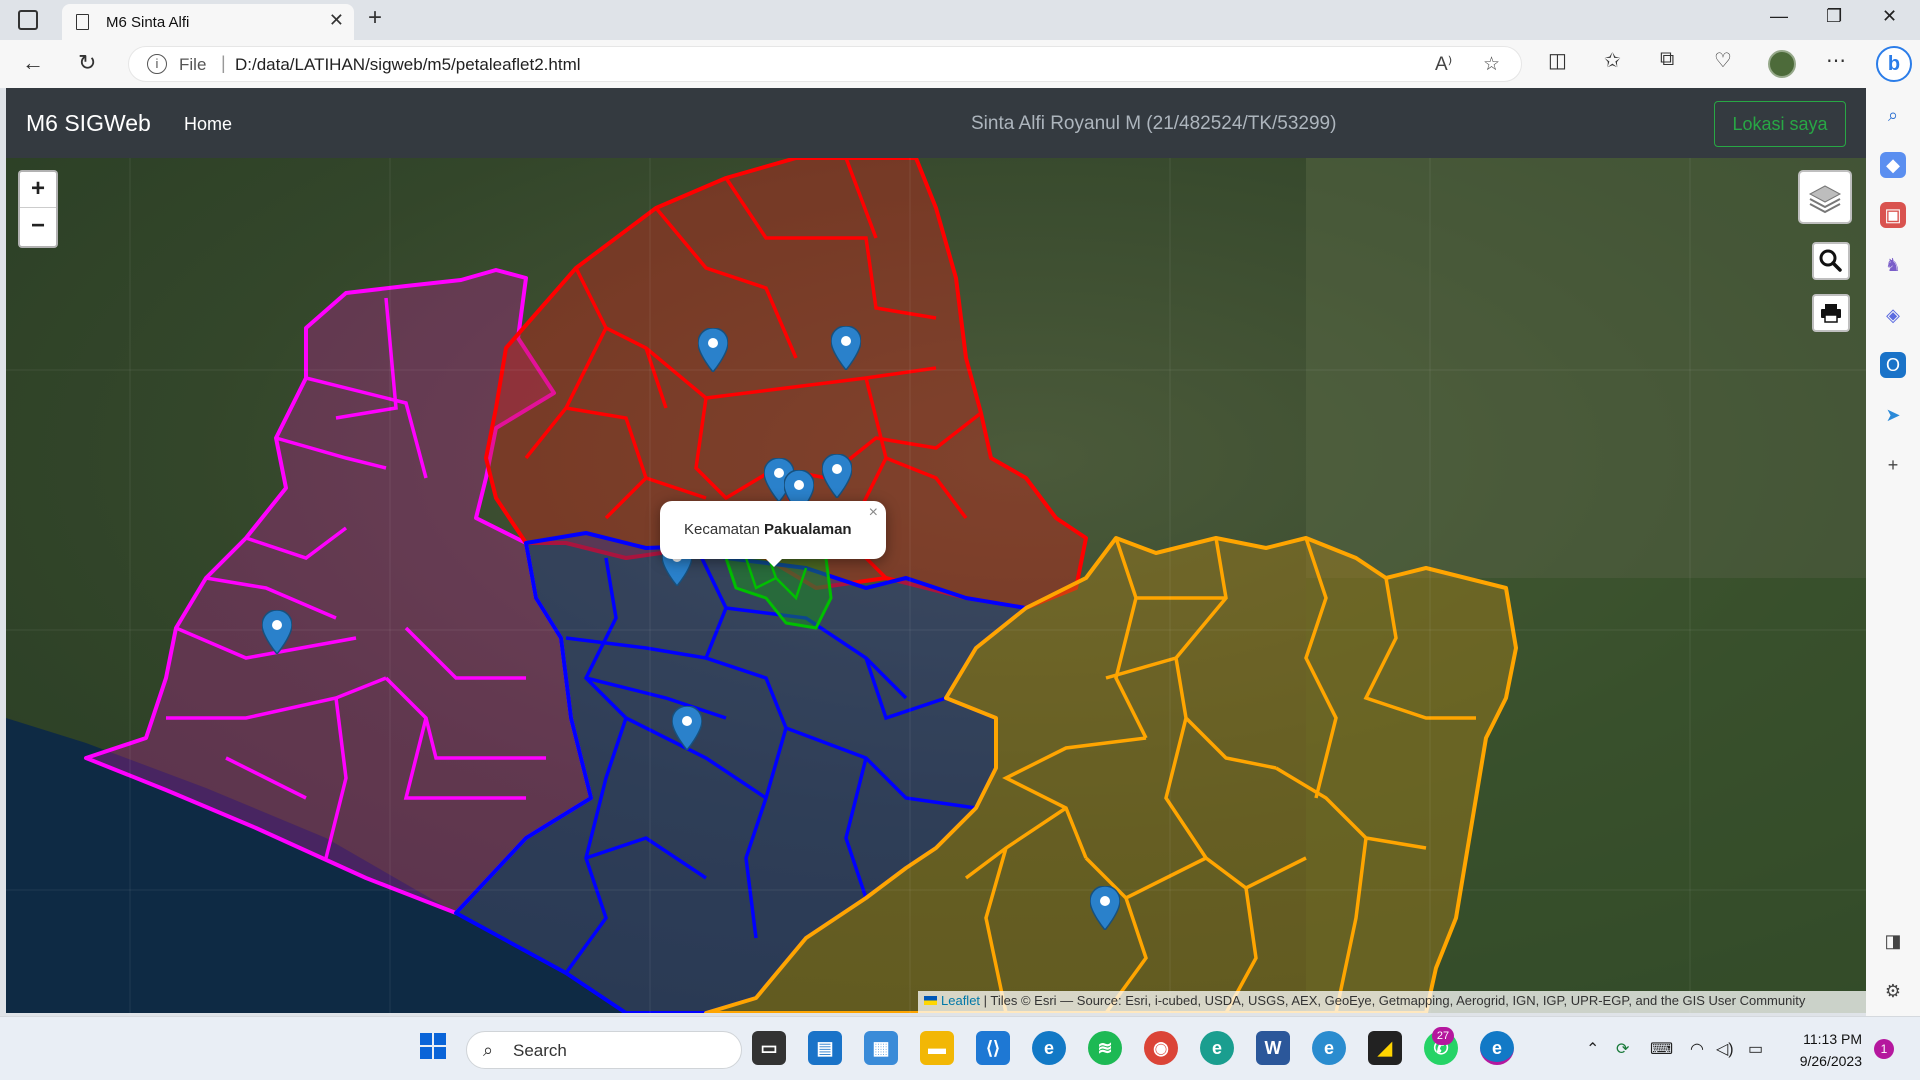 Image resolution: width=1920 pixels, height=1080 pixels. Describe the element at coordinates (208, 124) in the screenshot. I see `nav-home-link: Home` at that location.